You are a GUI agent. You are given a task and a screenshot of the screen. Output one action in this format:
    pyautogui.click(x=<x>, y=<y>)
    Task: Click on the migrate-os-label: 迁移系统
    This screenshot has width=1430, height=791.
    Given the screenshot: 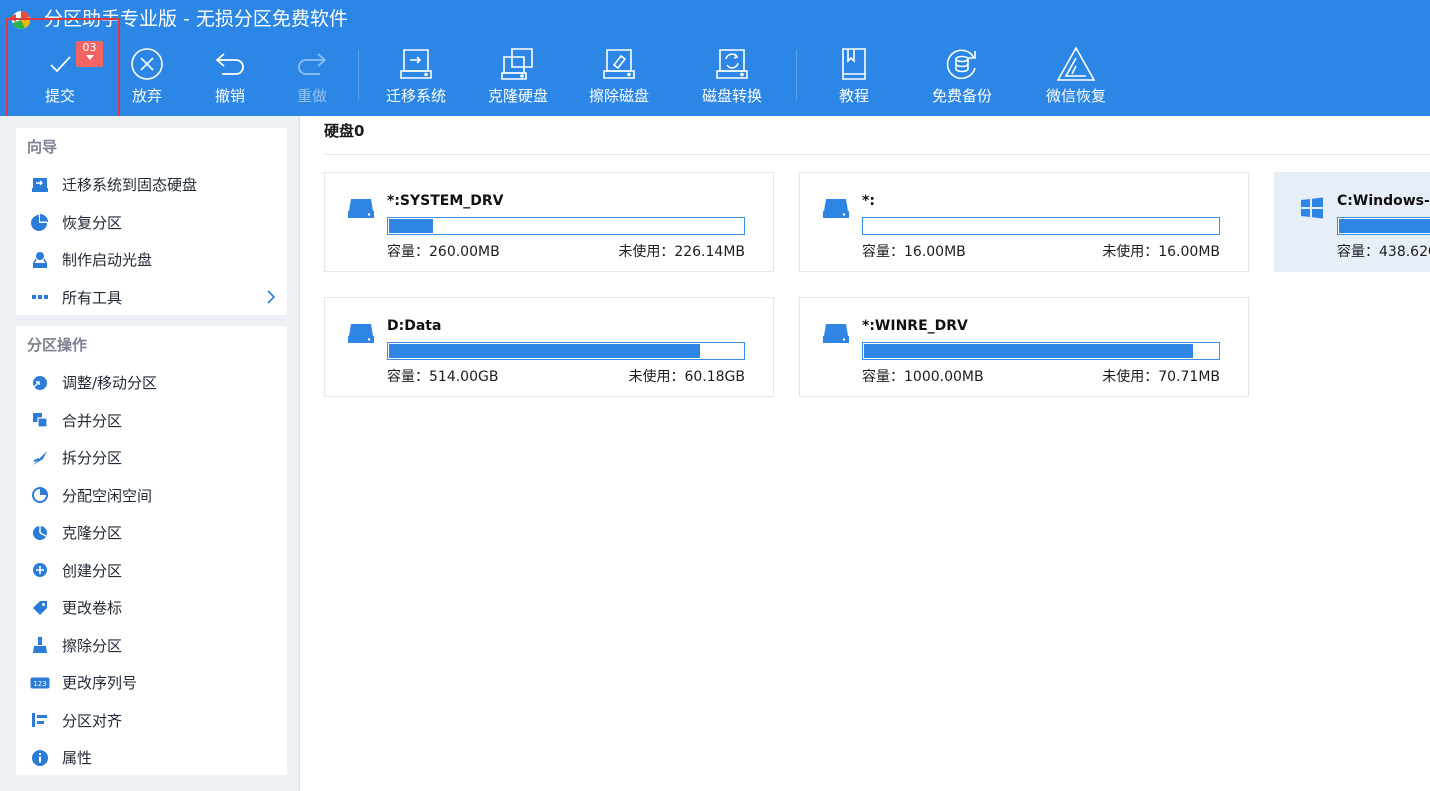 What is the action you would take?
    pyautogui.click(x=415, y=96)
    